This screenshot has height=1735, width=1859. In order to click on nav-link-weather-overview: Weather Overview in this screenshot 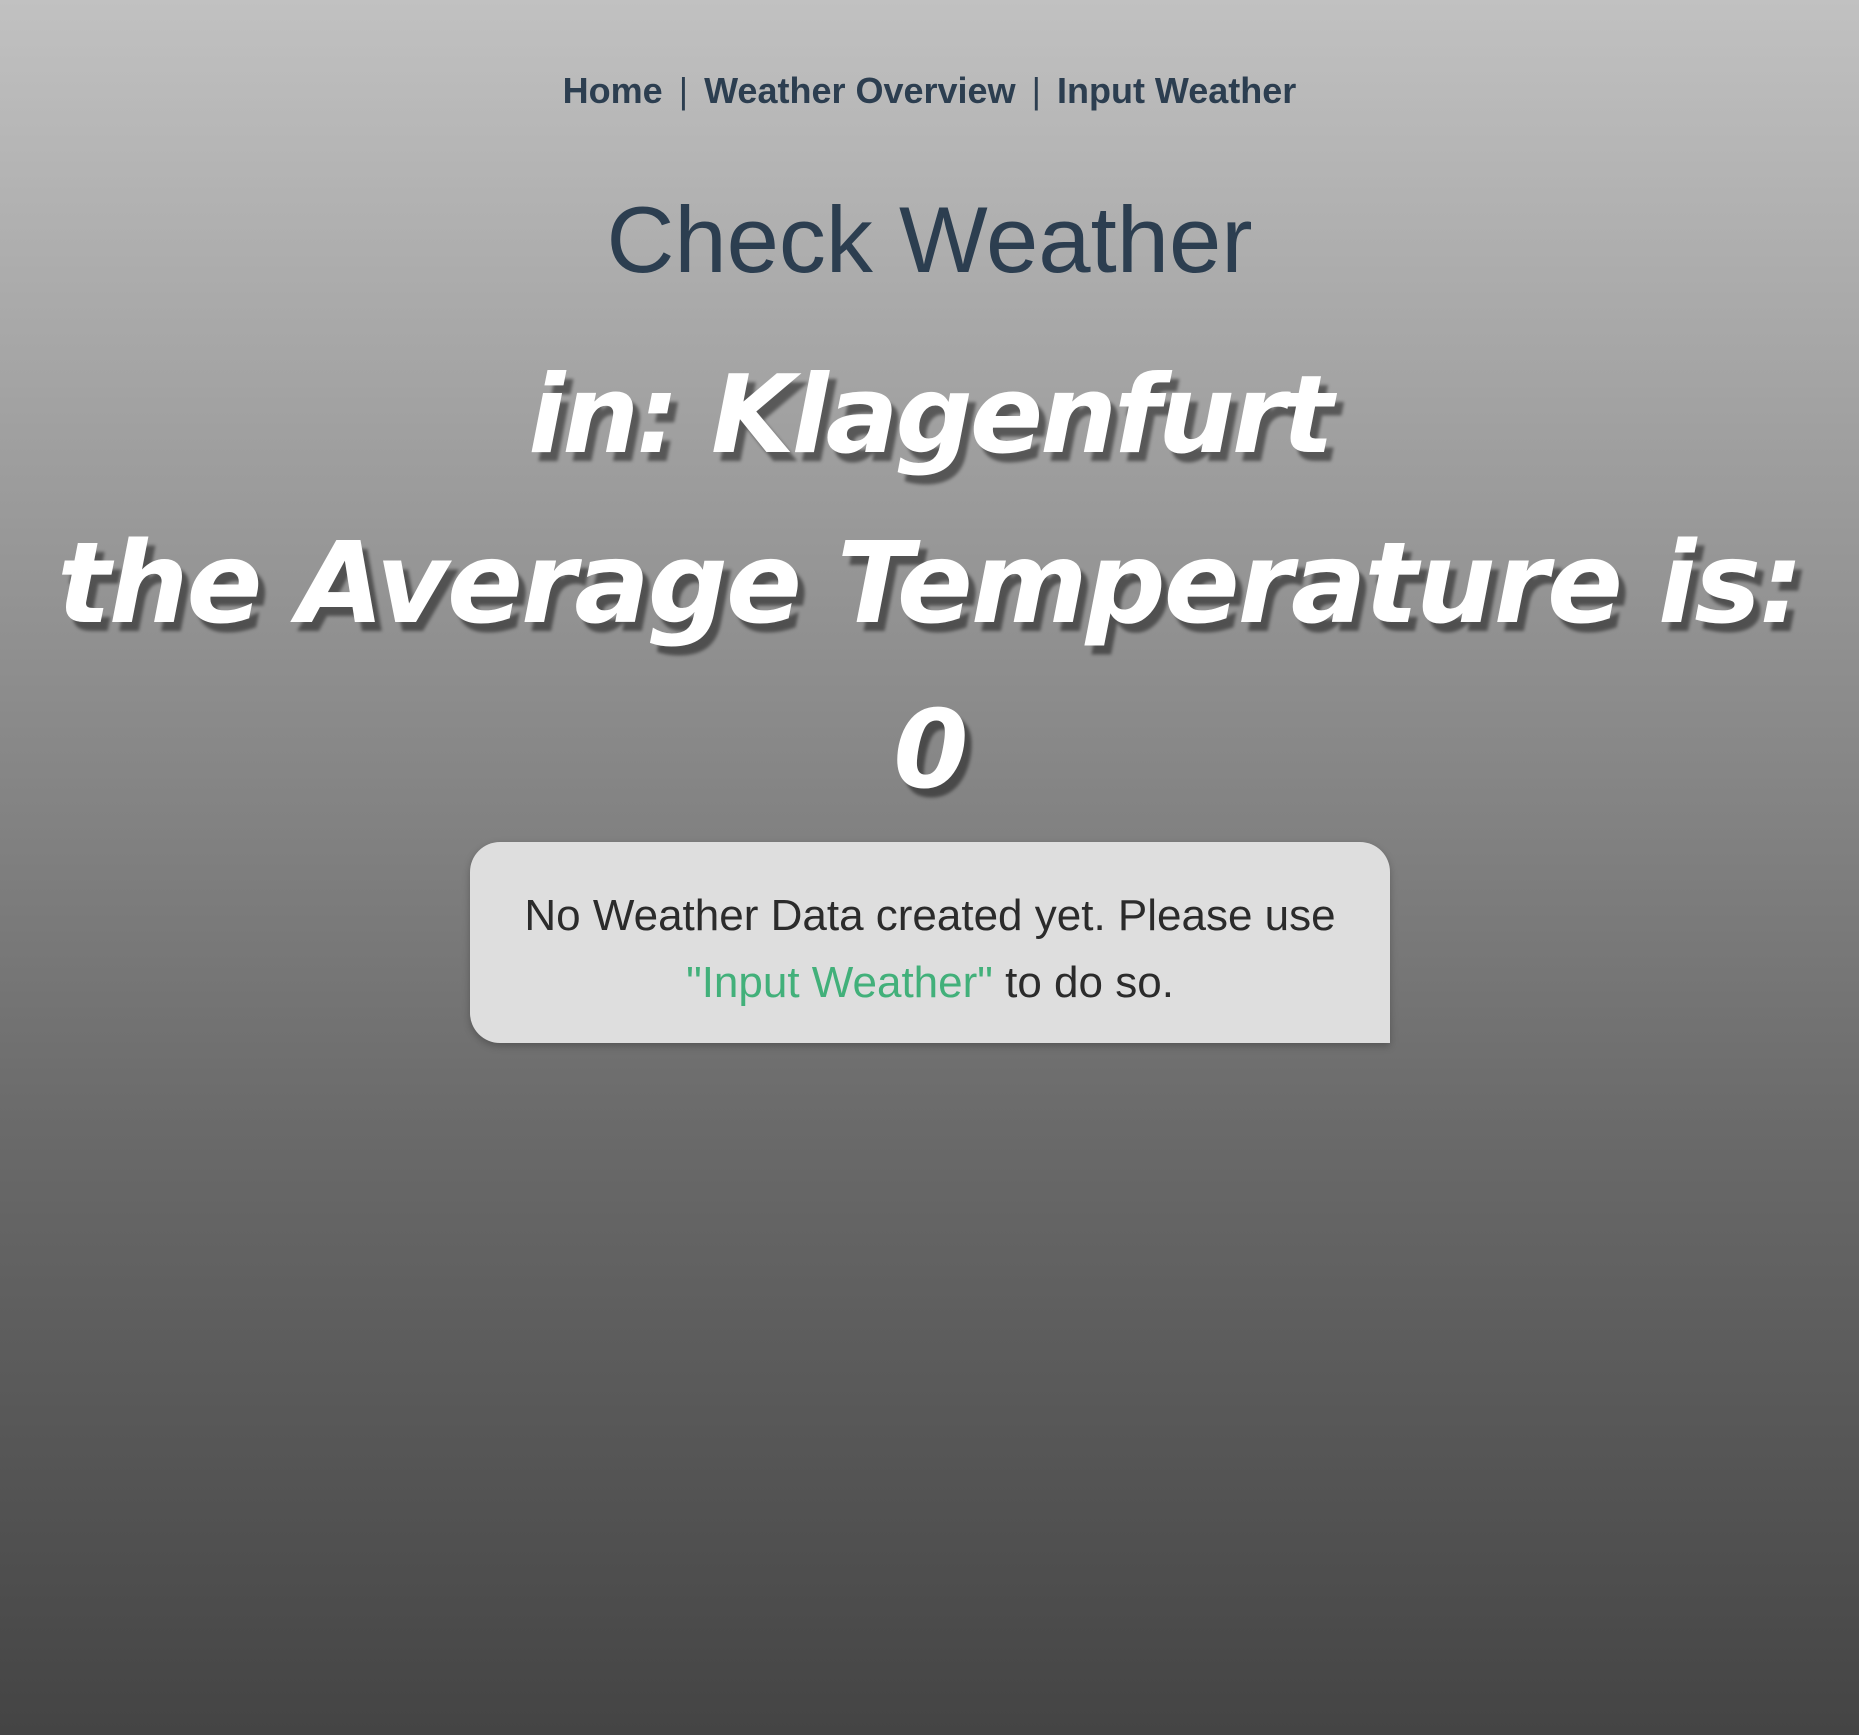, I will do `click(859, 90)`.